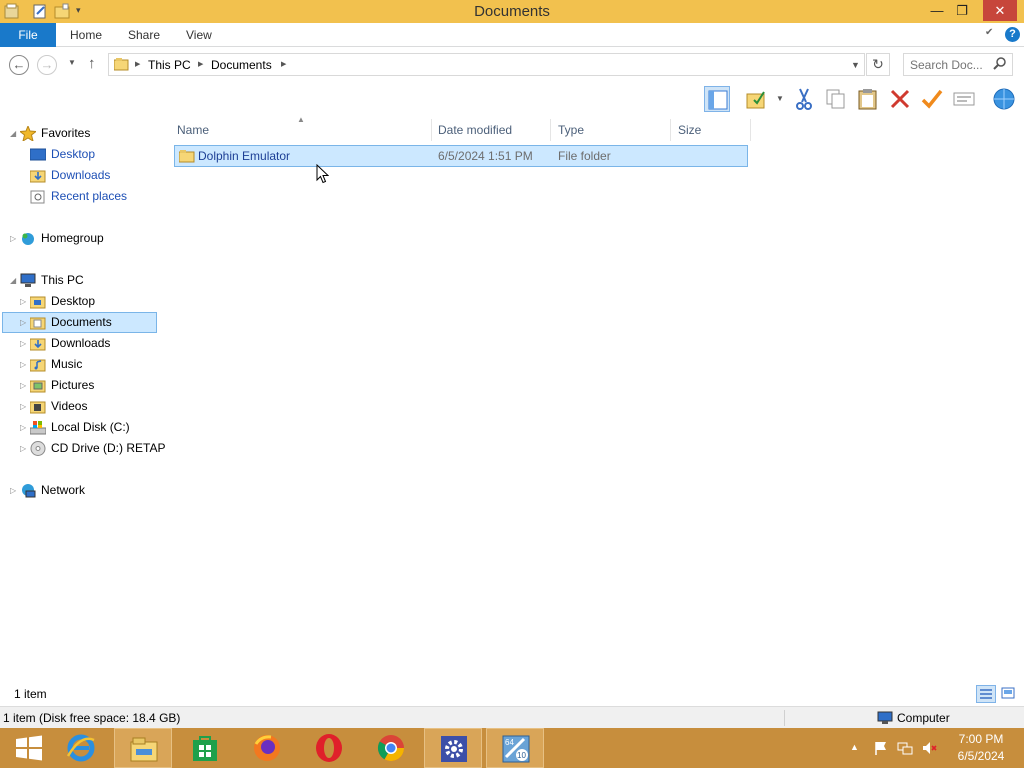 The width and height of the screenshot is (1024, 768). I want to click on nav-this-pc: ◢ This PC, so click(80, 280).